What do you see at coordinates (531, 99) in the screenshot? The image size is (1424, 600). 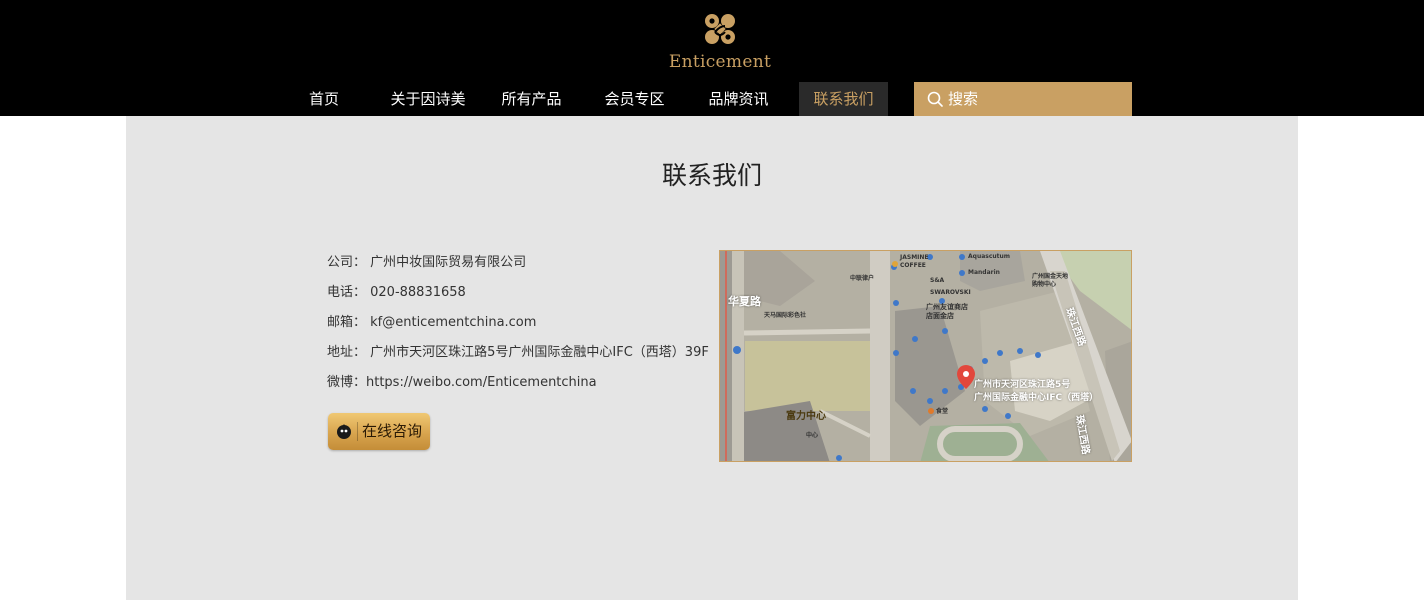 I see `nav-item-products: 所有产品` at bounding box center [531, 99].